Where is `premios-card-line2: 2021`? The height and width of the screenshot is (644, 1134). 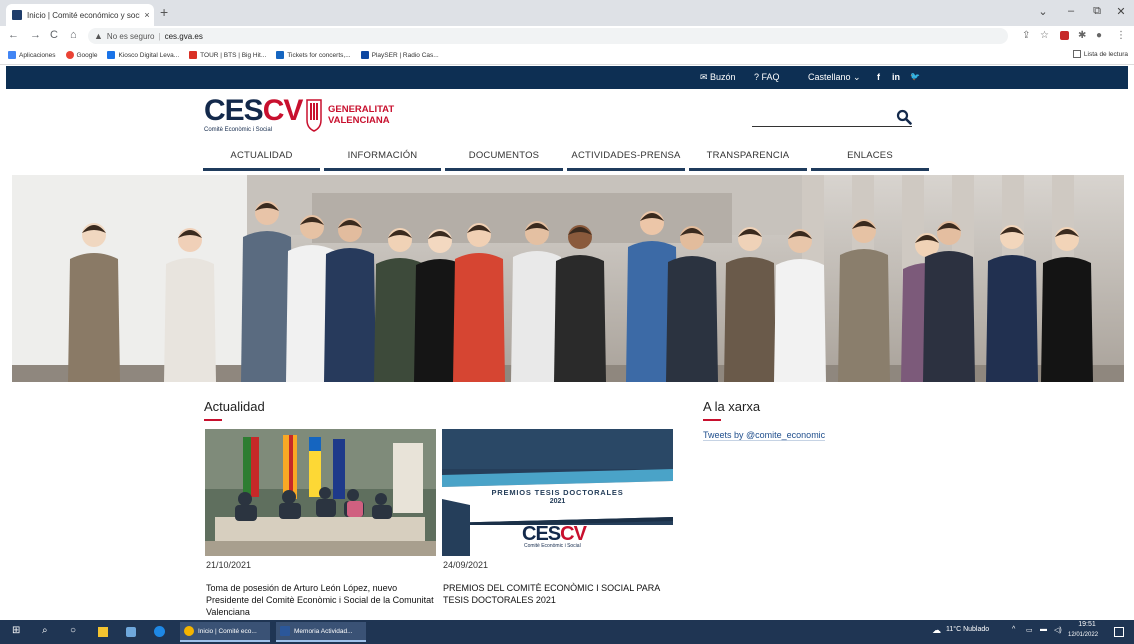
premios-card-line2: 2021 is located at coordinates (557, 501).